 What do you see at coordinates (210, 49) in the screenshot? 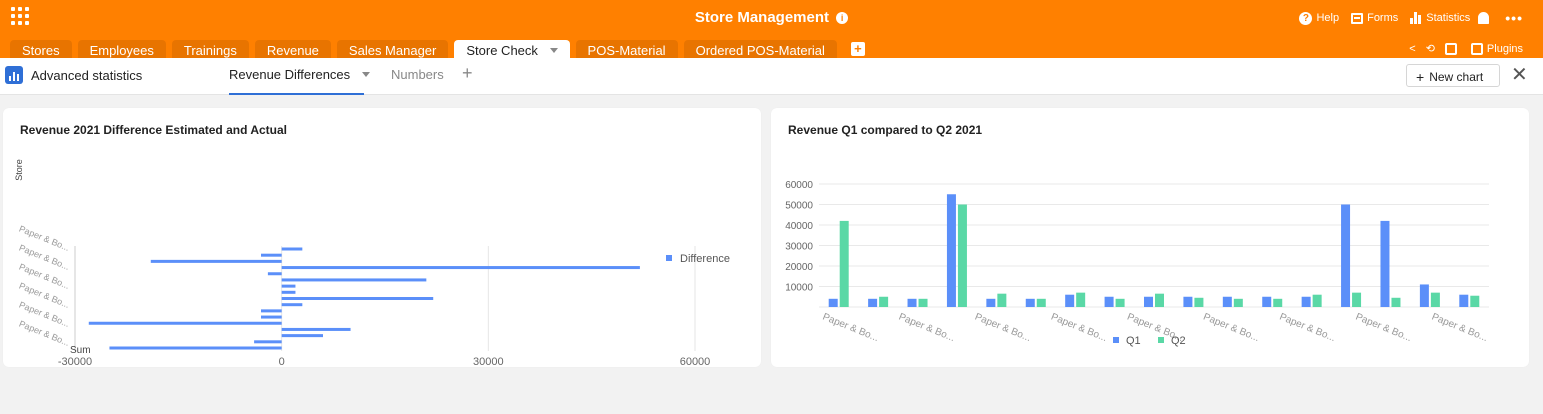
I see `tab-trainings: Trainings` at bounding box center [210, 49].